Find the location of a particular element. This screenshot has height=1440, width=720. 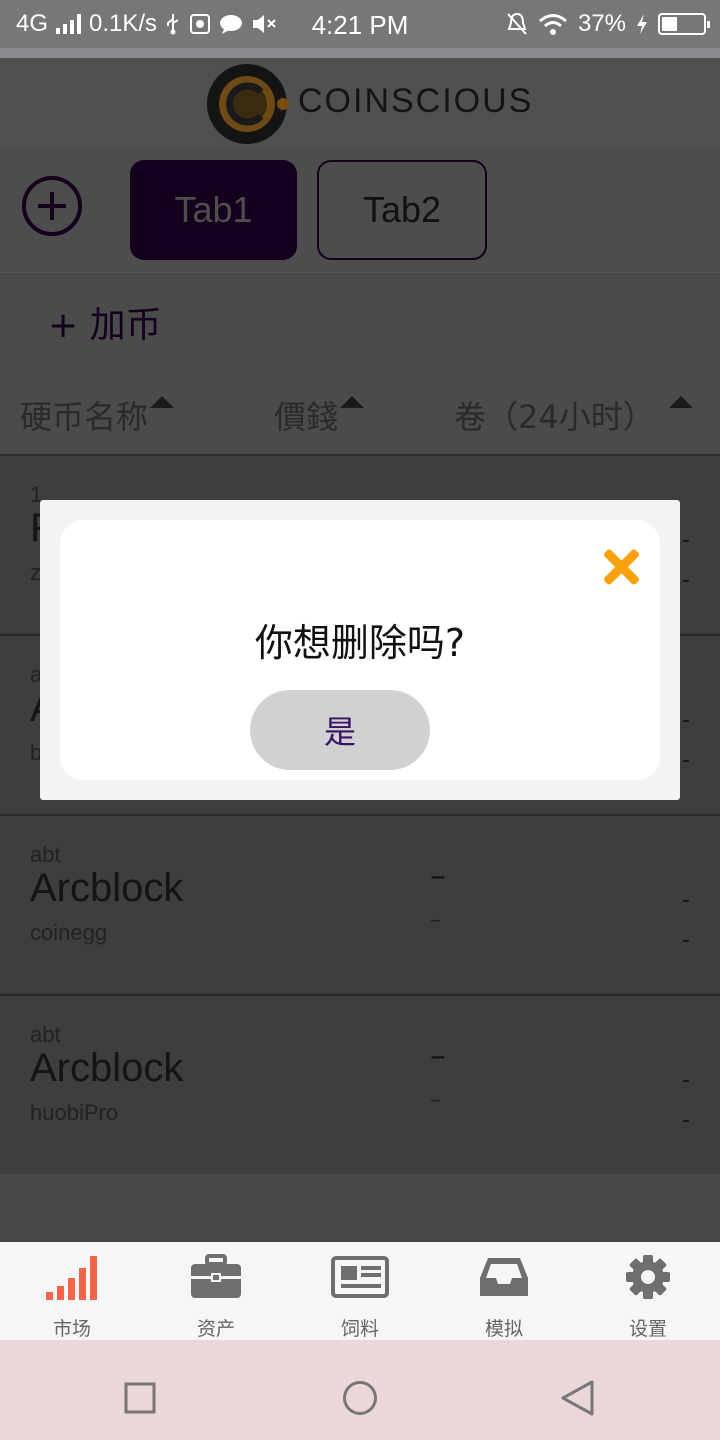

coin-exchange: huobiPro is located at coordinates (74, 1112).